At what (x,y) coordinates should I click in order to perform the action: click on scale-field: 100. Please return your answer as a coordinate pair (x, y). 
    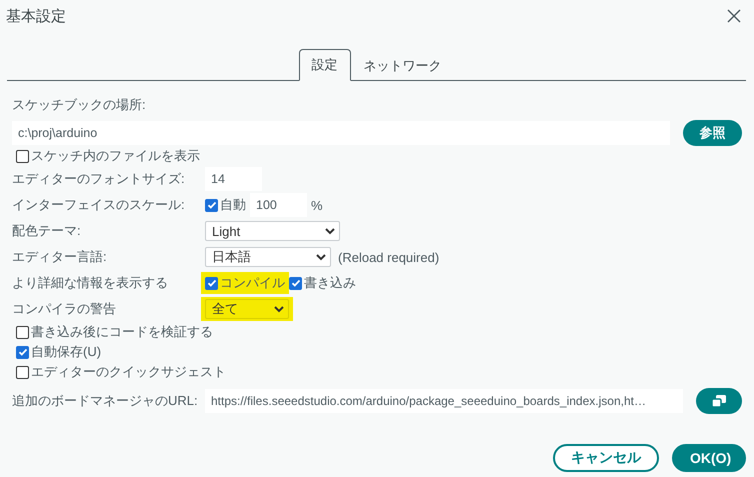
    Looking at the image, I should click on (278, 205).